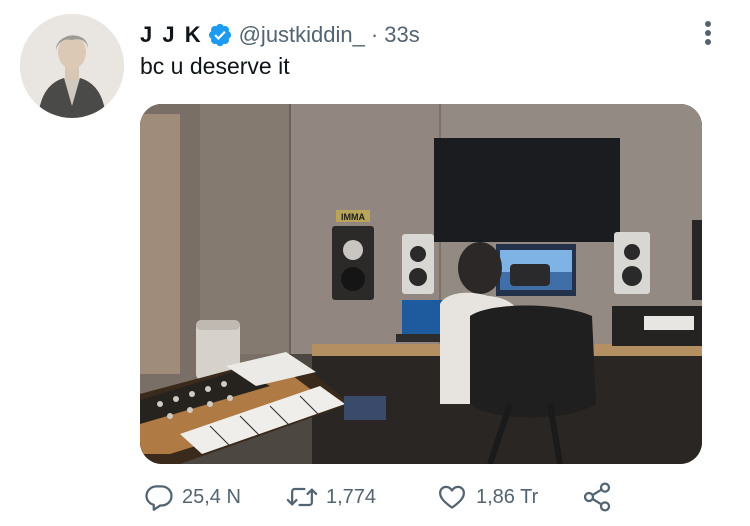 Image resolution: width=750 pixels, height=526 pixels. I want to click on reply-icon, so click(159, 497).